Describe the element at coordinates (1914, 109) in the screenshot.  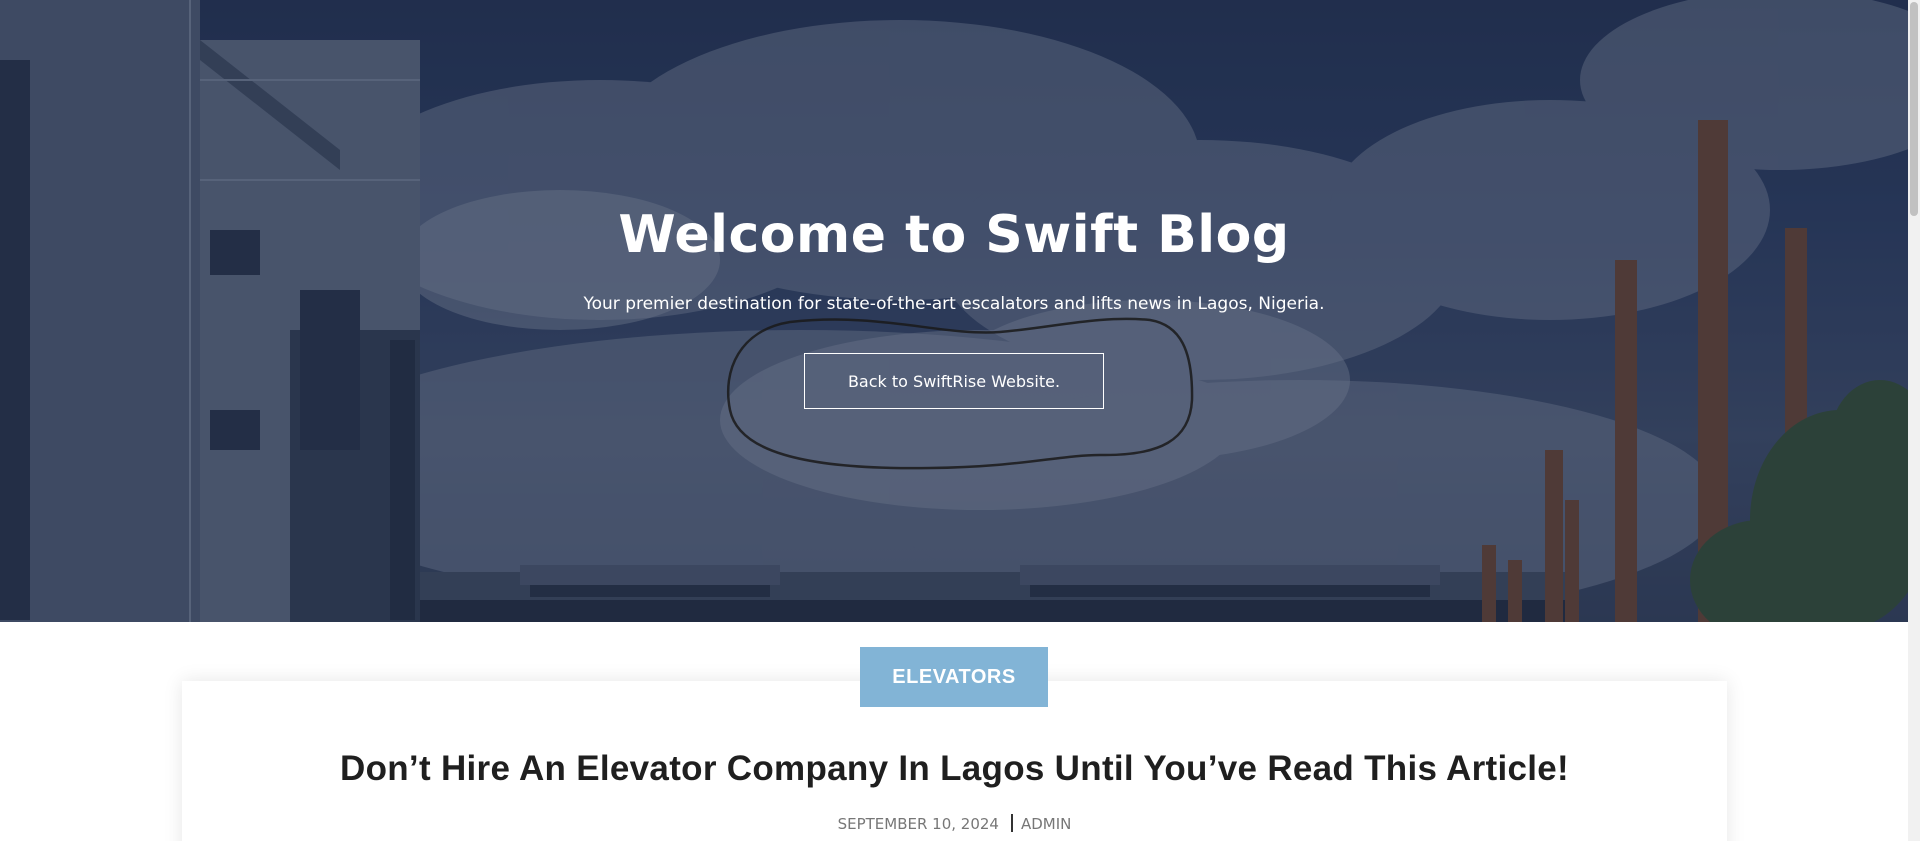
I see `scrollbar-thumb` at that location.